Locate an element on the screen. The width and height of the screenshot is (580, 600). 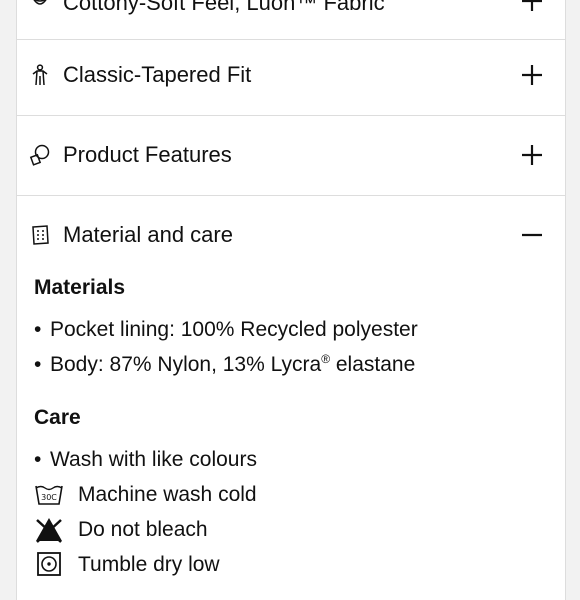
tumble-dry-low-icon is located at coordinates (49, 564).